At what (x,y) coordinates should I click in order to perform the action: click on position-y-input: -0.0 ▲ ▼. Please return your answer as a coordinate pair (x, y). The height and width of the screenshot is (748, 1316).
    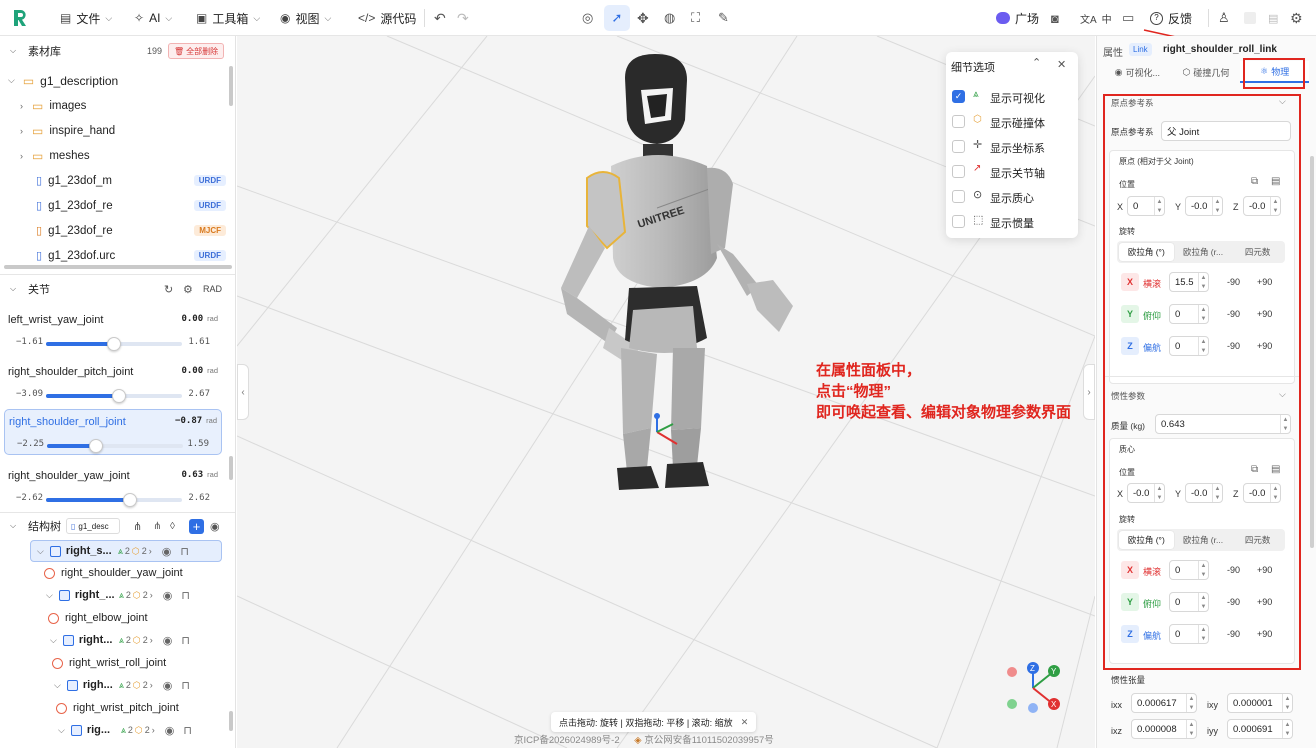
    Looking at the image, I should click on (1204, 206).